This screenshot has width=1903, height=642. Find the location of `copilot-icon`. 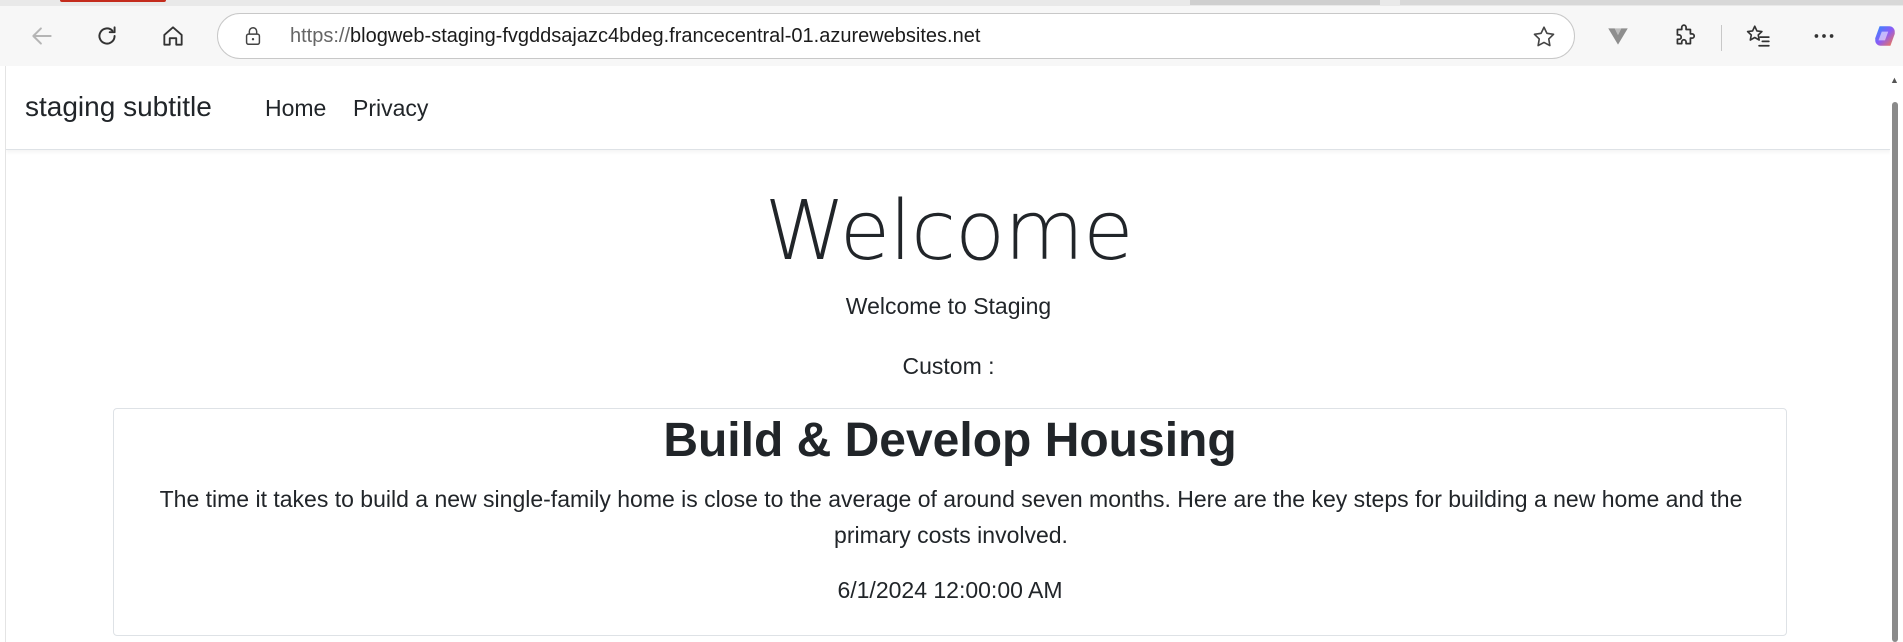

copilot-icon is located at coordinates (1884, 36).